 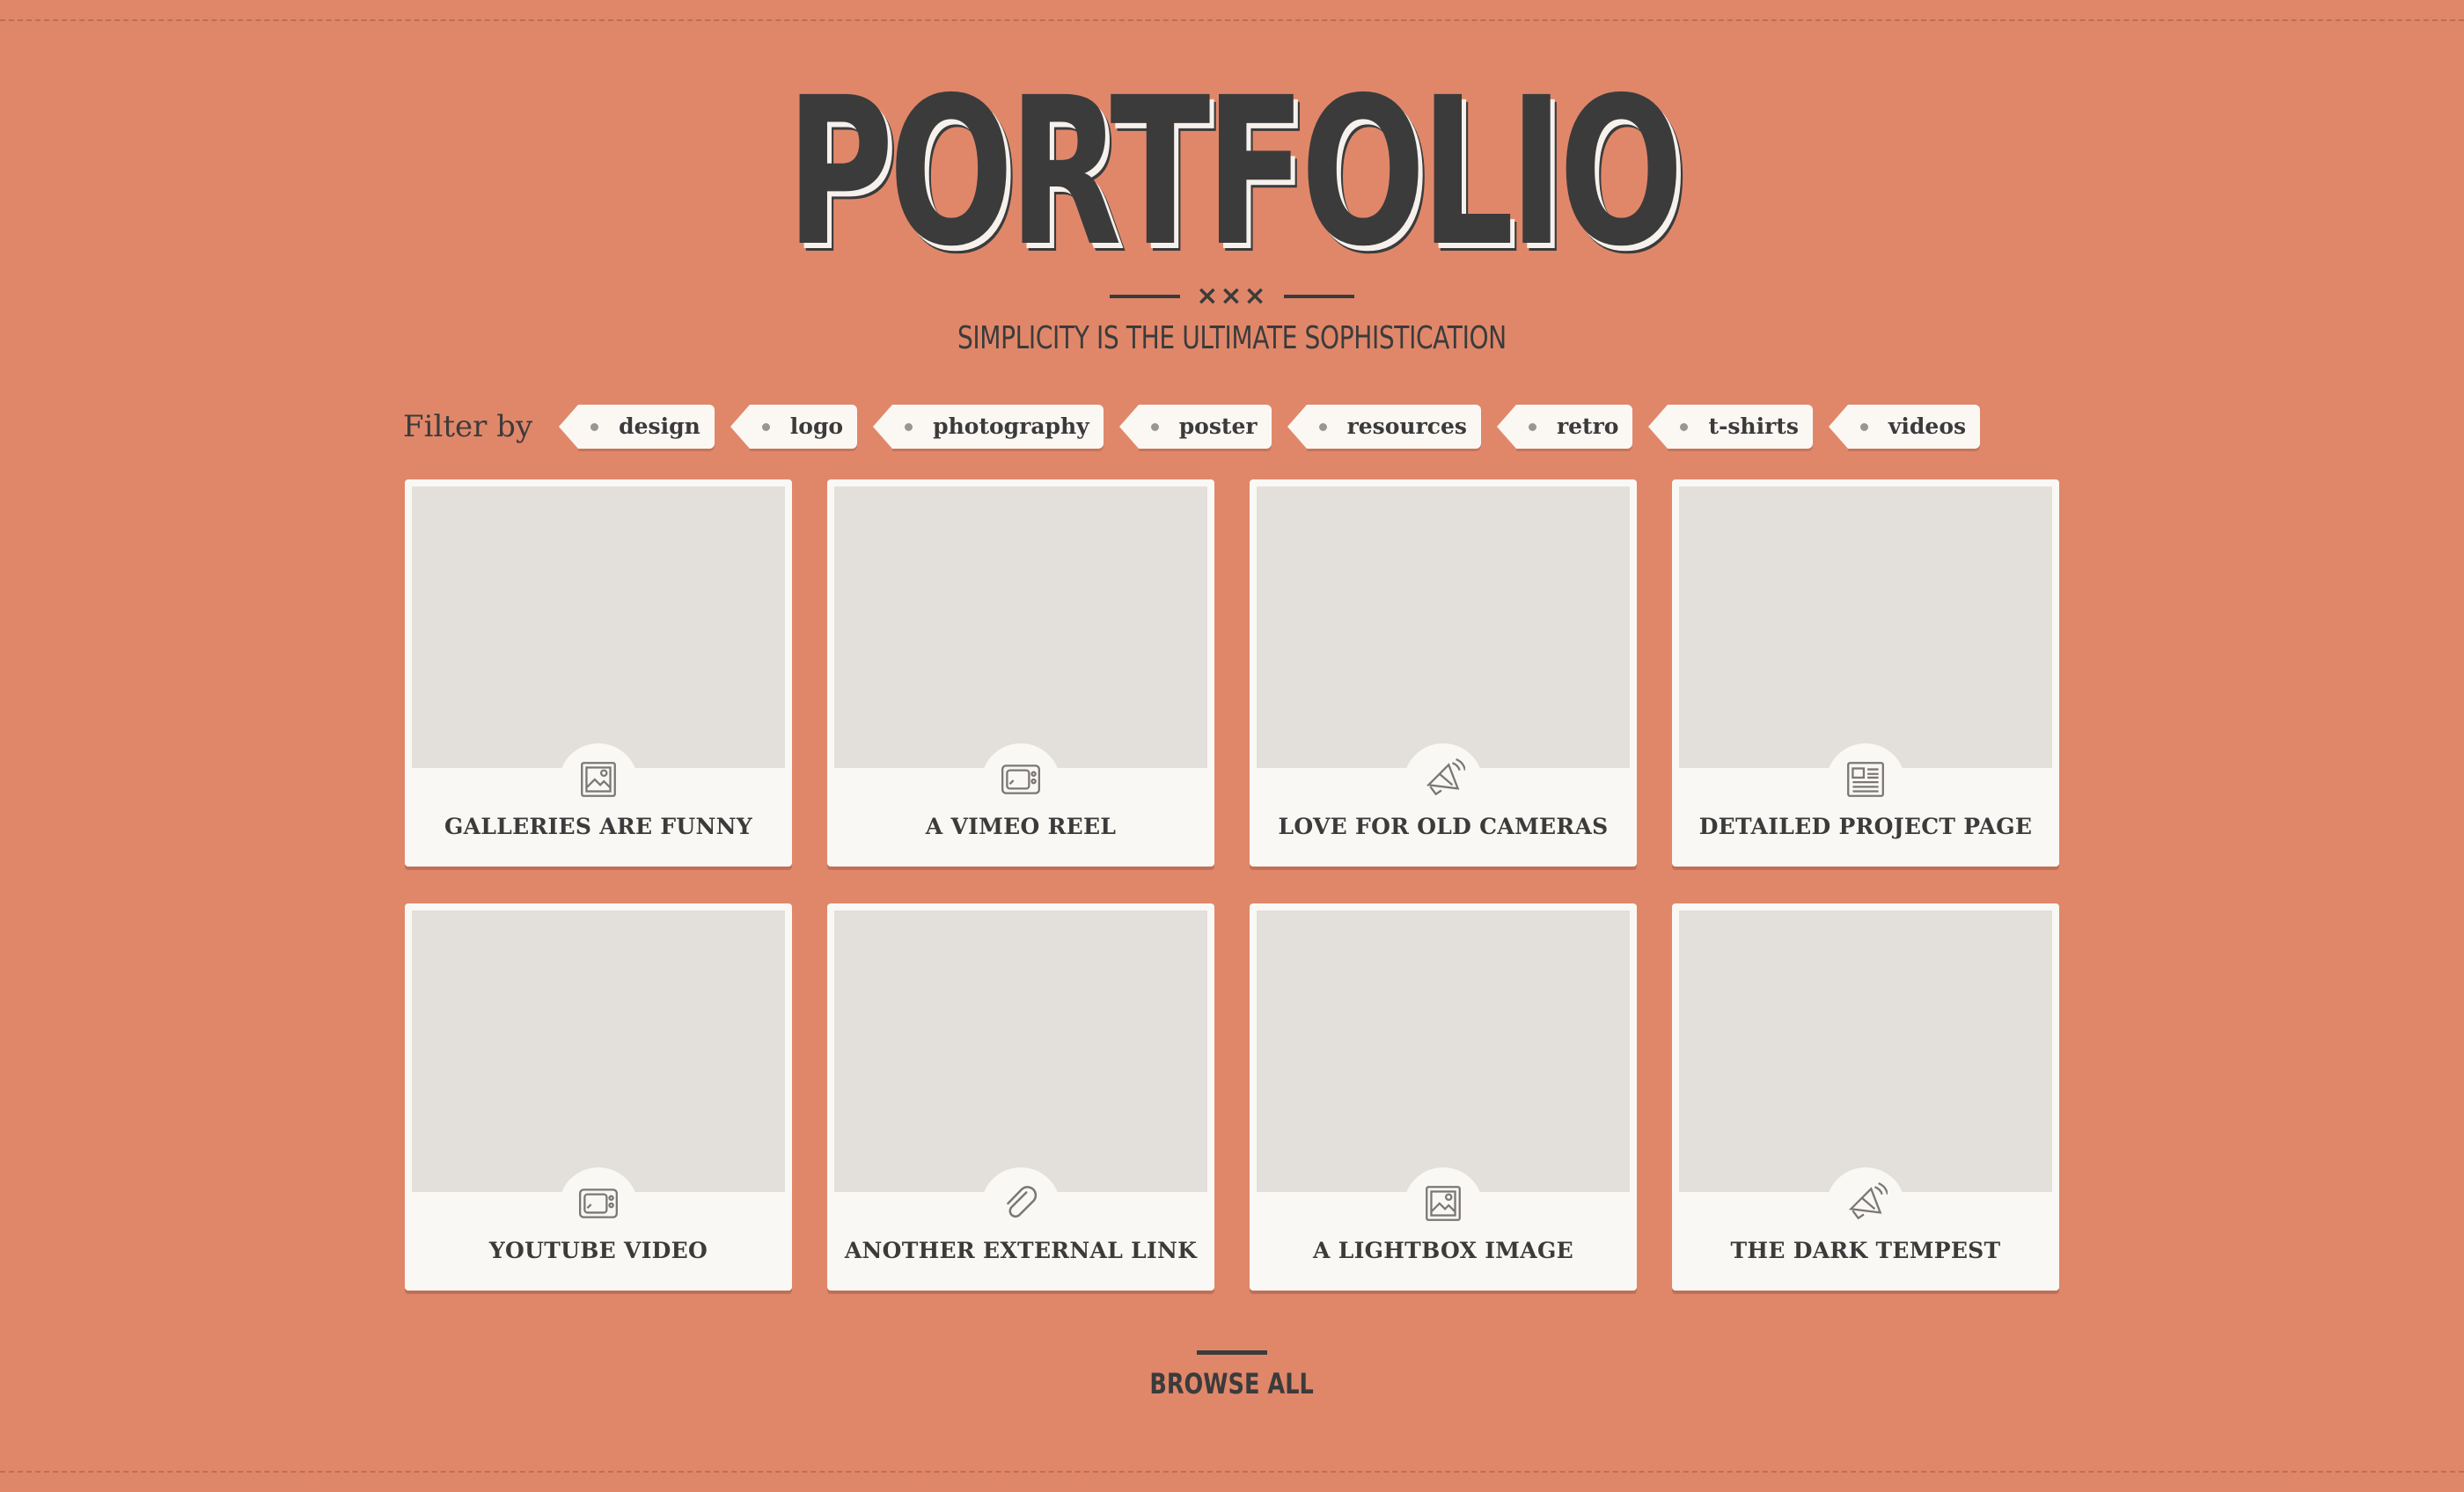 What do you see at coordinates (1866, 780) in the screenshot?
I see `document-icon` at bounding box center [1866, 780].